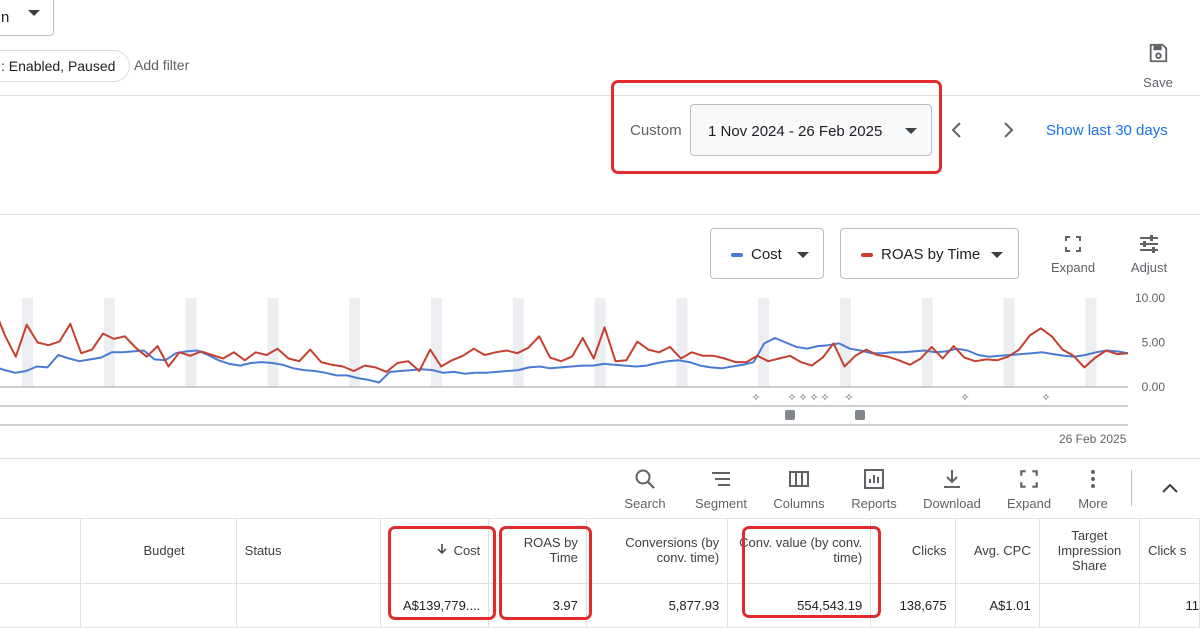 The height and width of the screenshot is (628, 1200). Describe the element at coordinates (1073, 254) in the screenshot. I see `chart-expand-button: Expand` at that location.